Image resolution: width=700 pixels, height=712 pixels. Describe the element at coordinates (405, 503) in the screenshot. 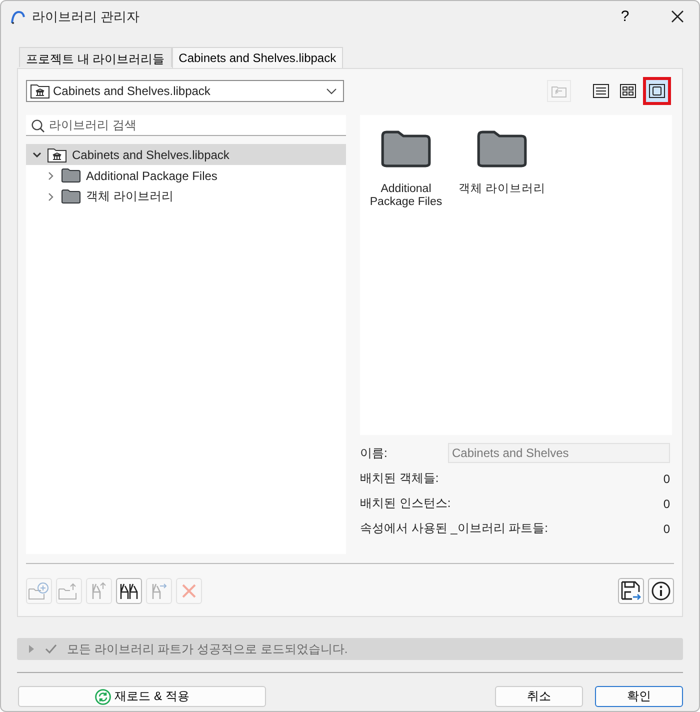

I see `stat-label: 배치된 인스턴스:` at that location.